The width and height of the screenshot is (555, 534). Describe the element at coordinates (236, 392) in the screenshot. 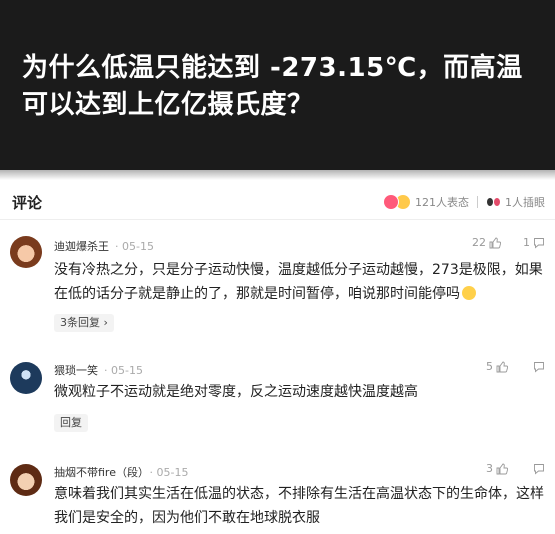

I see `comment-text: 微观粒子不运动就是绝对零度，反之运动速度越快温度越高` at that location.